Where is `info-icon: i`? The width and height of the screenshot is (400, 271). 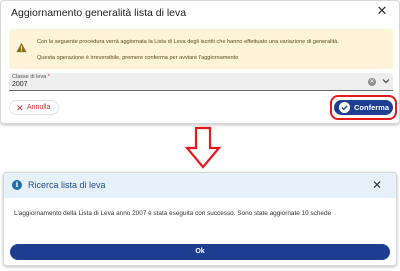 info-icon: i is located at coordinates (17, 185).